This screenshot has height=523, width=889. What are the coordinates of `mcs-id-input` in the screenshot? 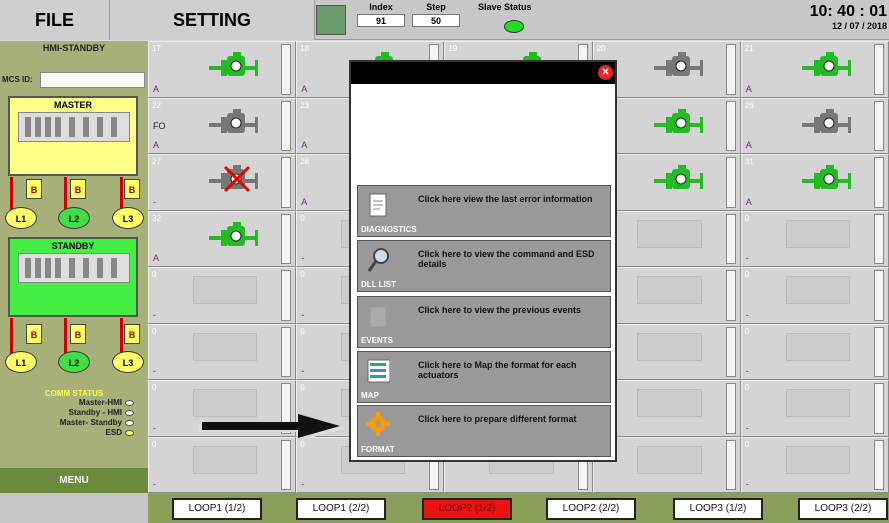 It's located at (92, 80).